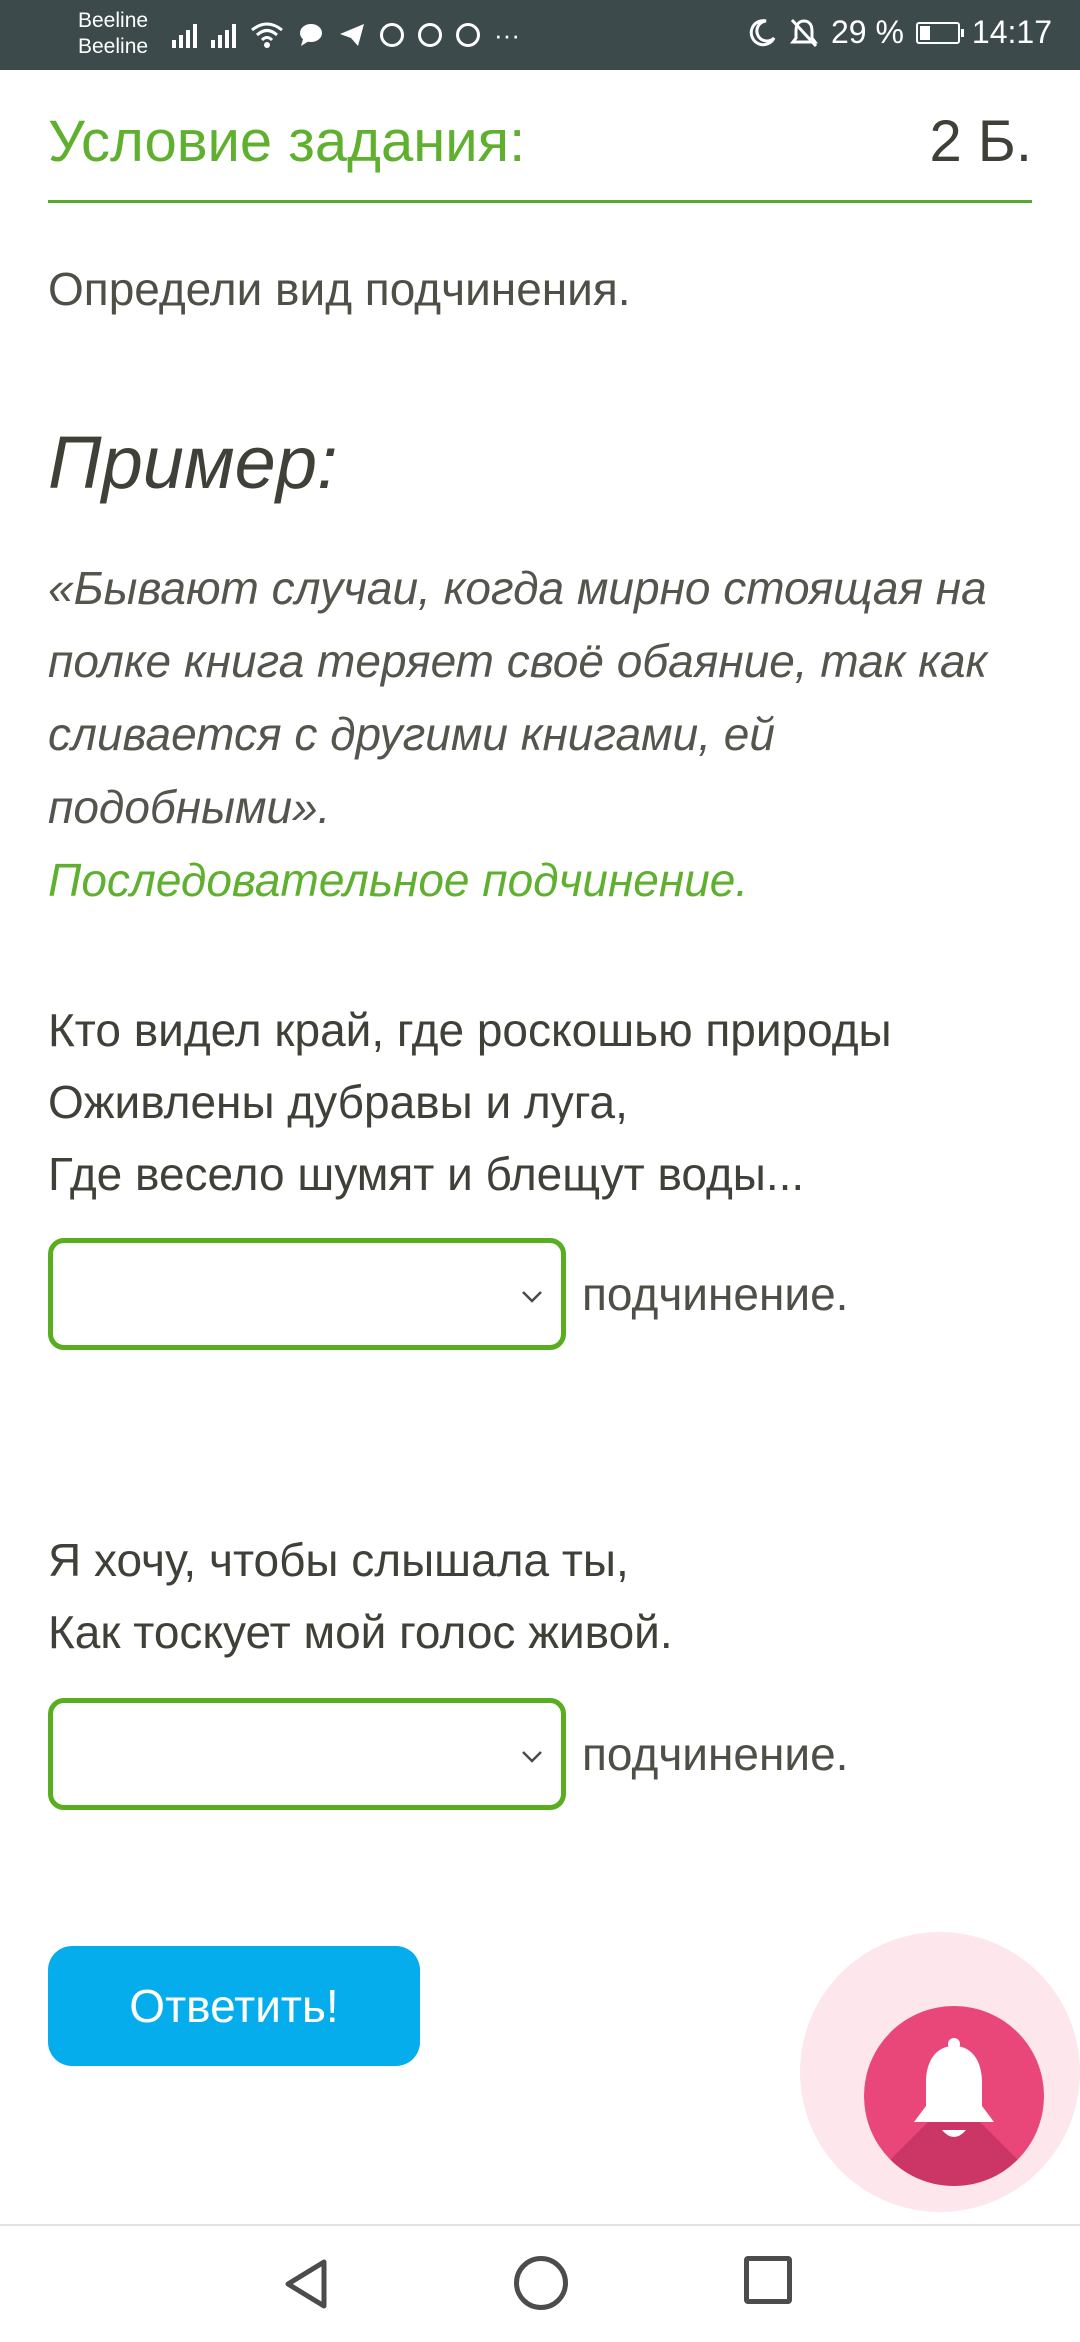 The width and height of the screenshot is (1080, 2342). What do you see at coordinates (113, 20) in the screenshot?
I see `carrier-1: Beeline` at bounding box center [113, 20].